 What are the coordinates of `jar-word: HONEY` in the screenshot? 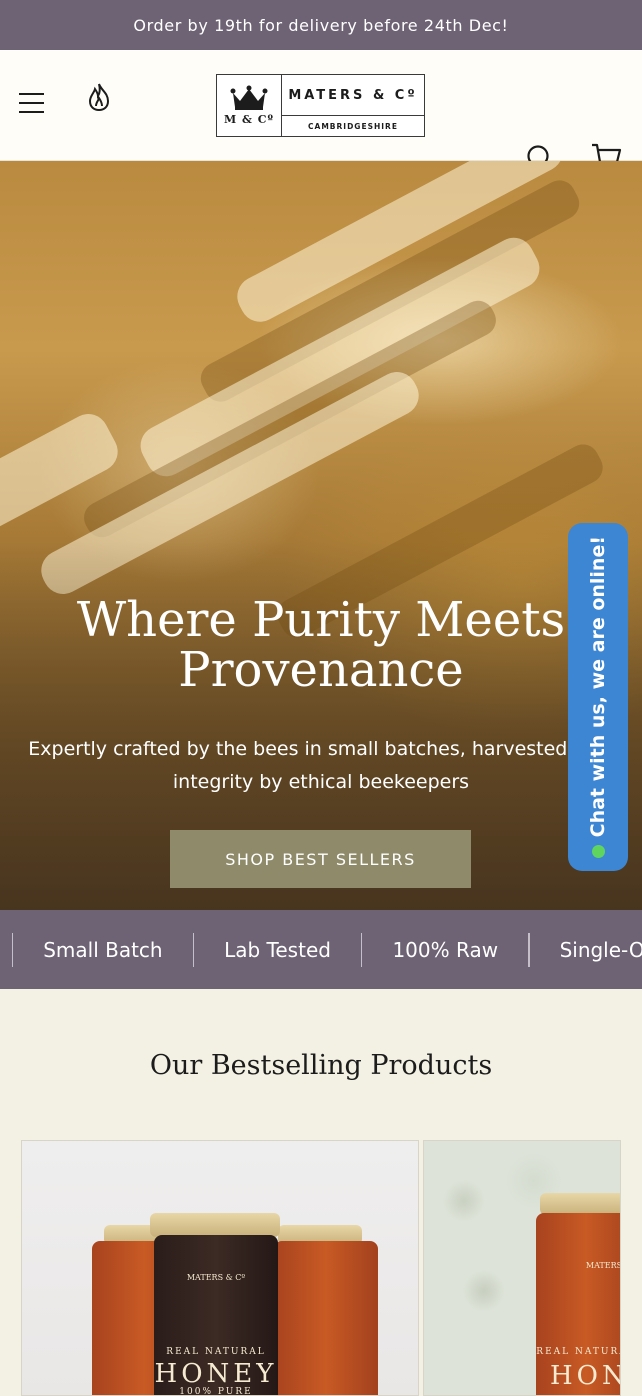 It's located at (216, 1374).